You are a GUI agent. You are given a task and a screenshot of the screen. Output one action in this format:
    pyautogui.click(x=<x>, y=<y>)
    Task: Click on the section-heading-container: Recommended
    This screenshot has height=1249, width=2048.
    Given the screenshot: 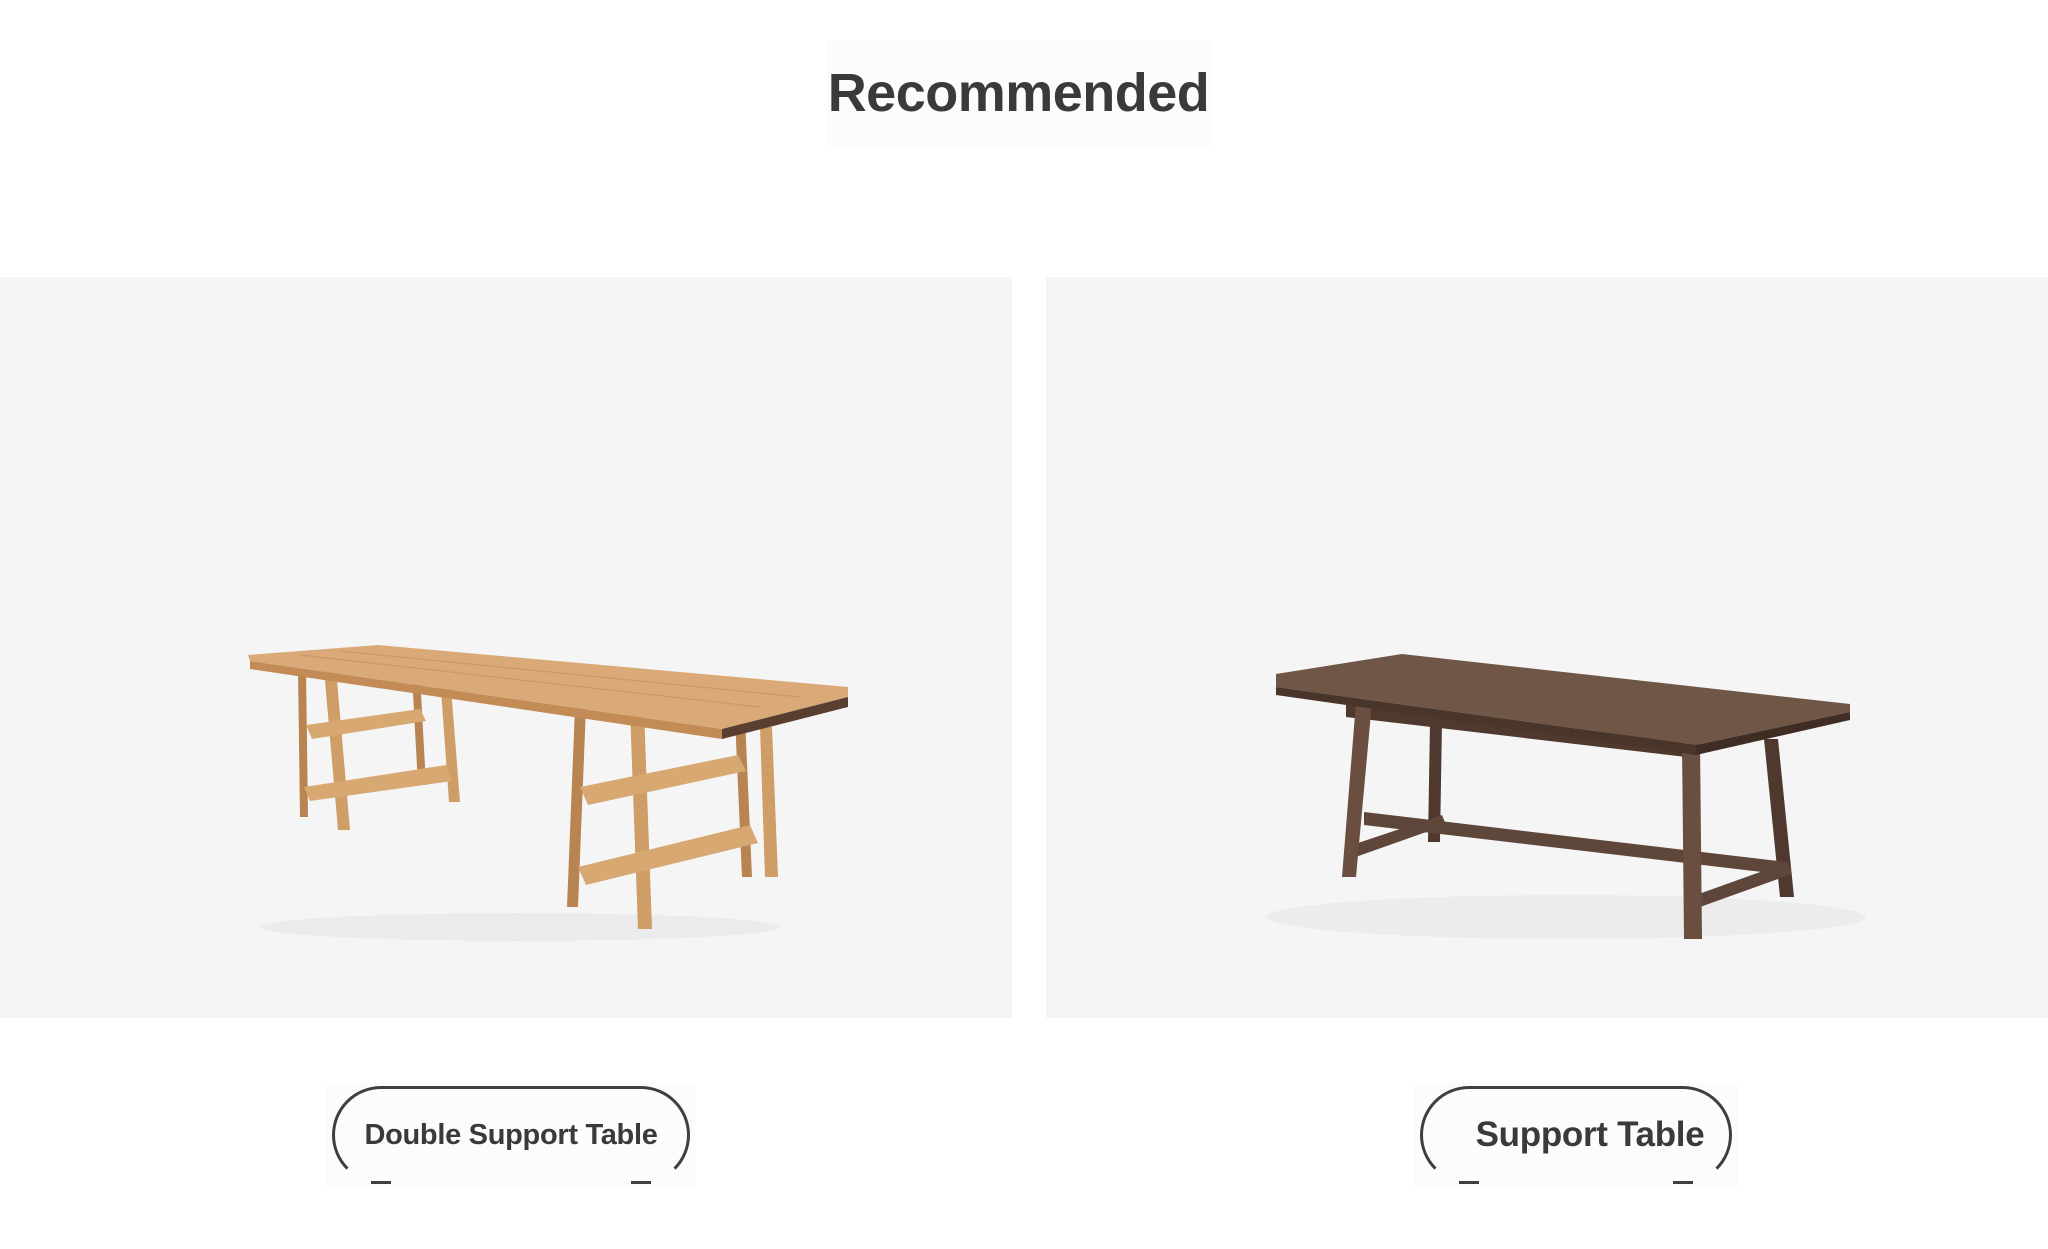 What is the action you would take?
    pyautogui.click(x=1018, y=93)
    